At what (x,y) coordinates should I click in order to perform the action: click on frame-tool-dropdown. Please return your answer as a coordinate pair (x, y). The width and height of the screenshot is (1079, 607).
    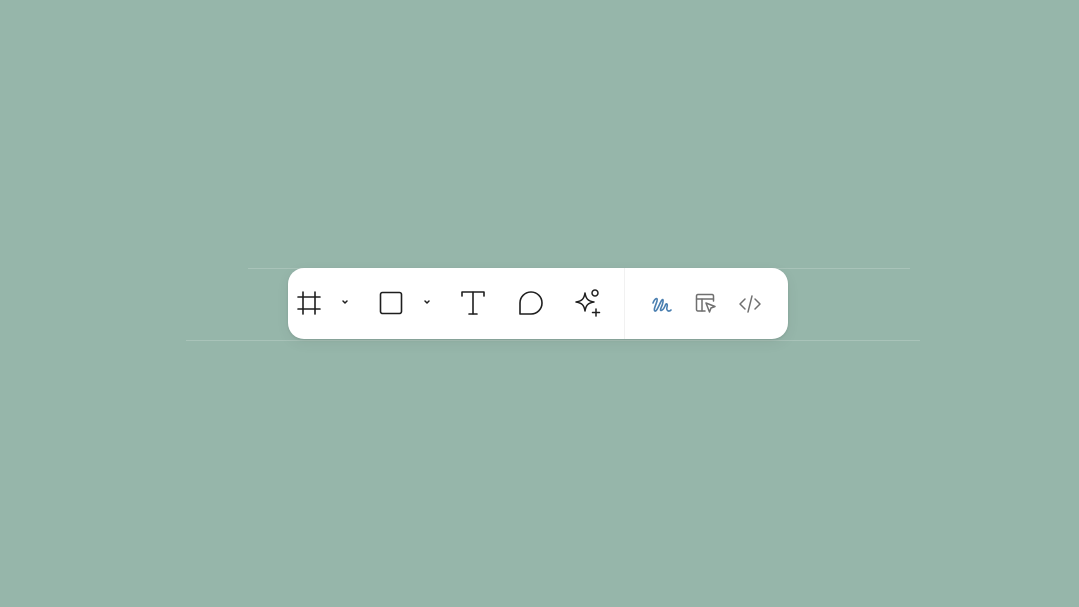
    Looking at the image, I should click on (345, 303).